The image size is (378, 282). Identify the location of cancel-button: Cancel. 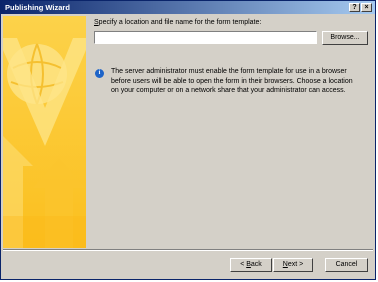
(346, 265).